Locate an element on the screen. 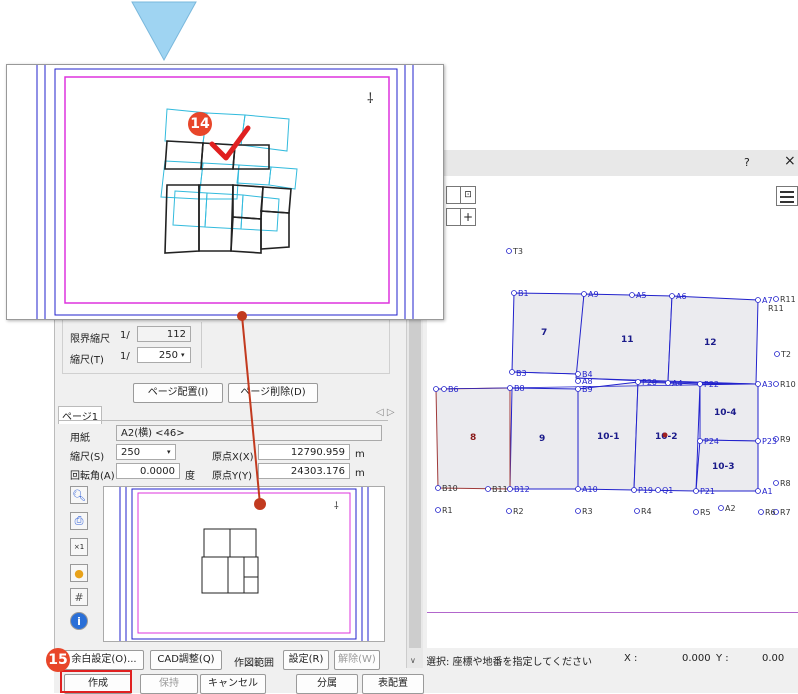 This screenshot has width=798, height=694. tab-scroll-arrows: ◁ ▷ is located at coordinates (385, 412).